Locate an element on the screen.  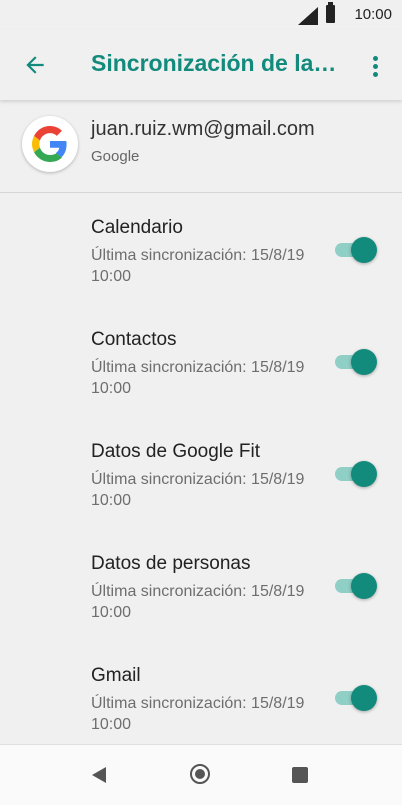
sync-item-title: Datos de personas is located at coordinates (171, 563).